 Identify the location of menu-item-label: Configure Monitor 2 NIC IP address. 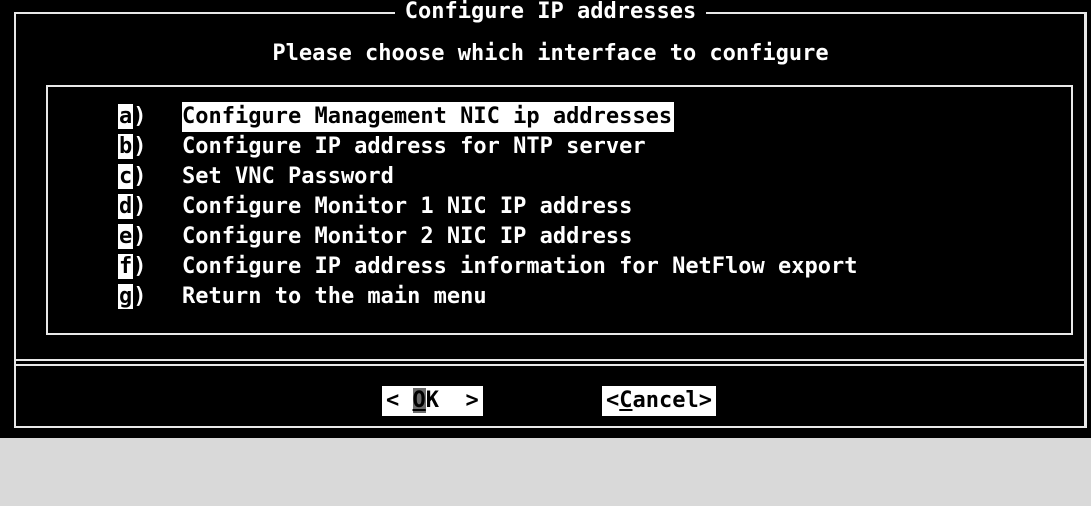
(407, 236).